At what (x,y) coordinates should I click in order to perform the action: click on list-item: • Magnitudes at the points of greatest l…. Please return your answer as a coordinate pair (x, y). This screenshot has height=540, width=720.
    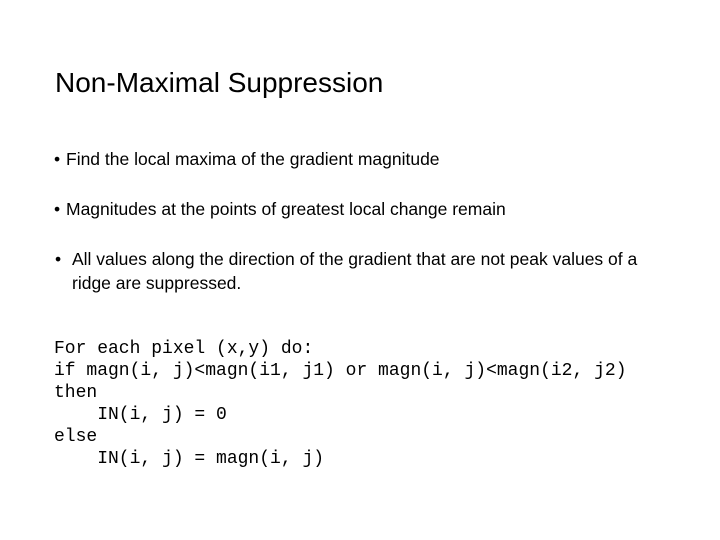
    Looking at the image, I should click on (359, 209).